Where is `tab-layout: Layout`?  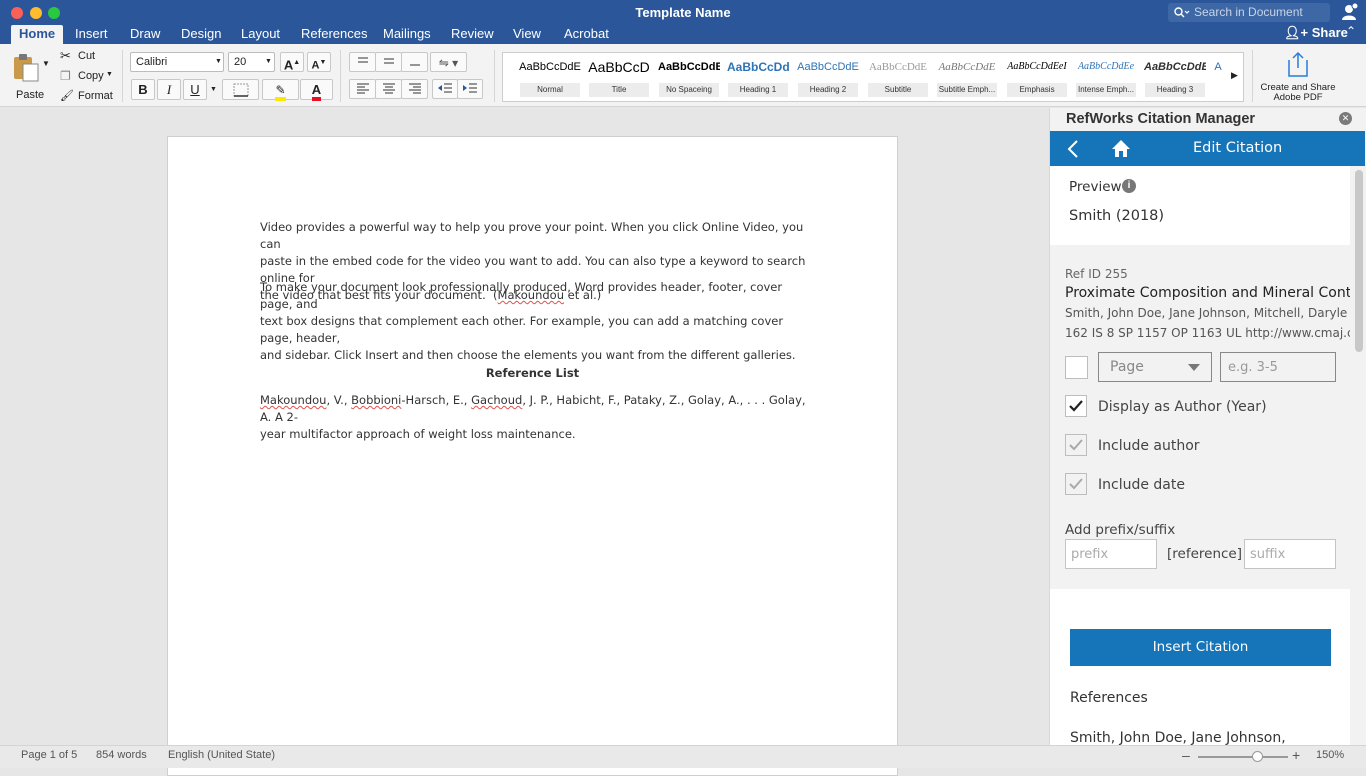 tab-layout: Layout is located at coordinates (260, 34).